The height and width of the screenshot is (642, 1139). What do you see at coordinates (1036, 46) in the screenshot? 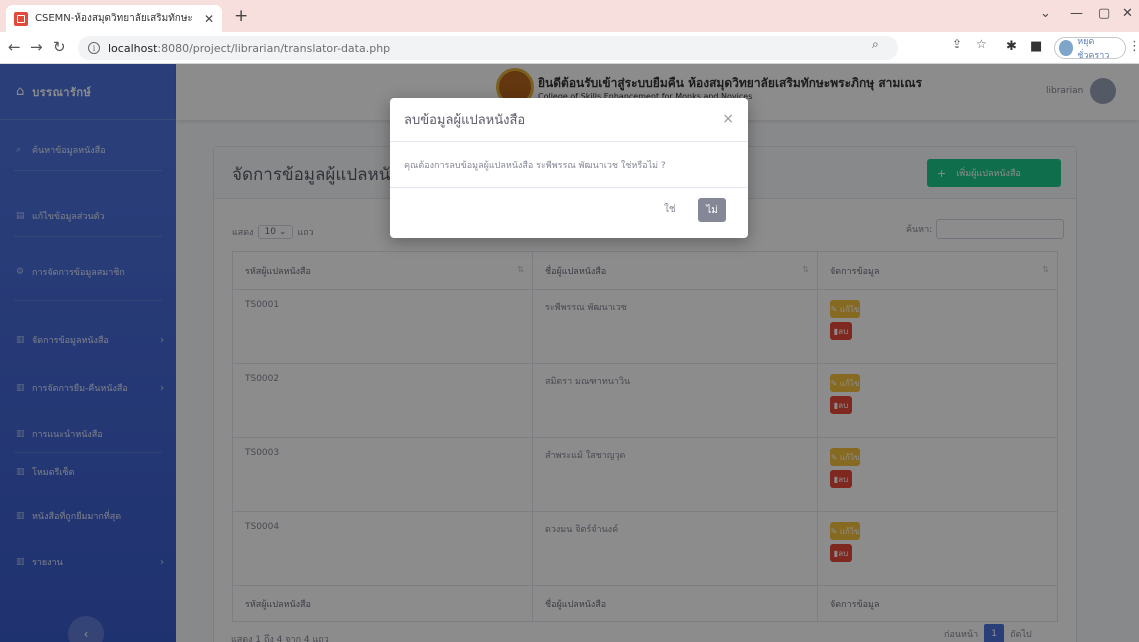
I see `sidepanel-icon: ■` at bounding box center [1036, 46].